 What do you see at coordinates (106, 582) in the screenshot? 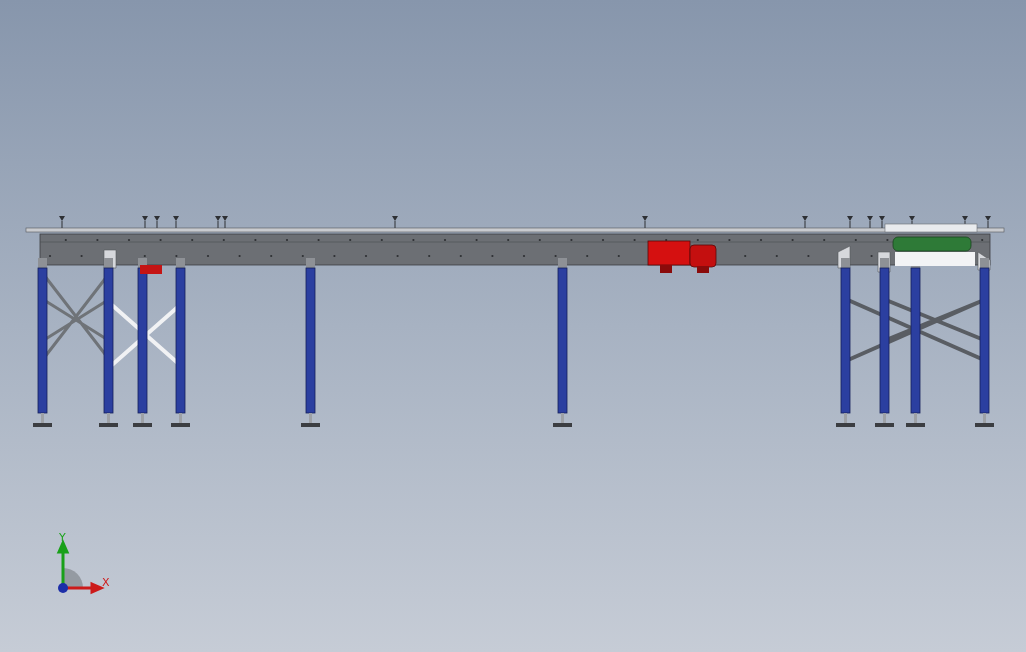
I see `axis-label: X` at bounding box center [106, 582].